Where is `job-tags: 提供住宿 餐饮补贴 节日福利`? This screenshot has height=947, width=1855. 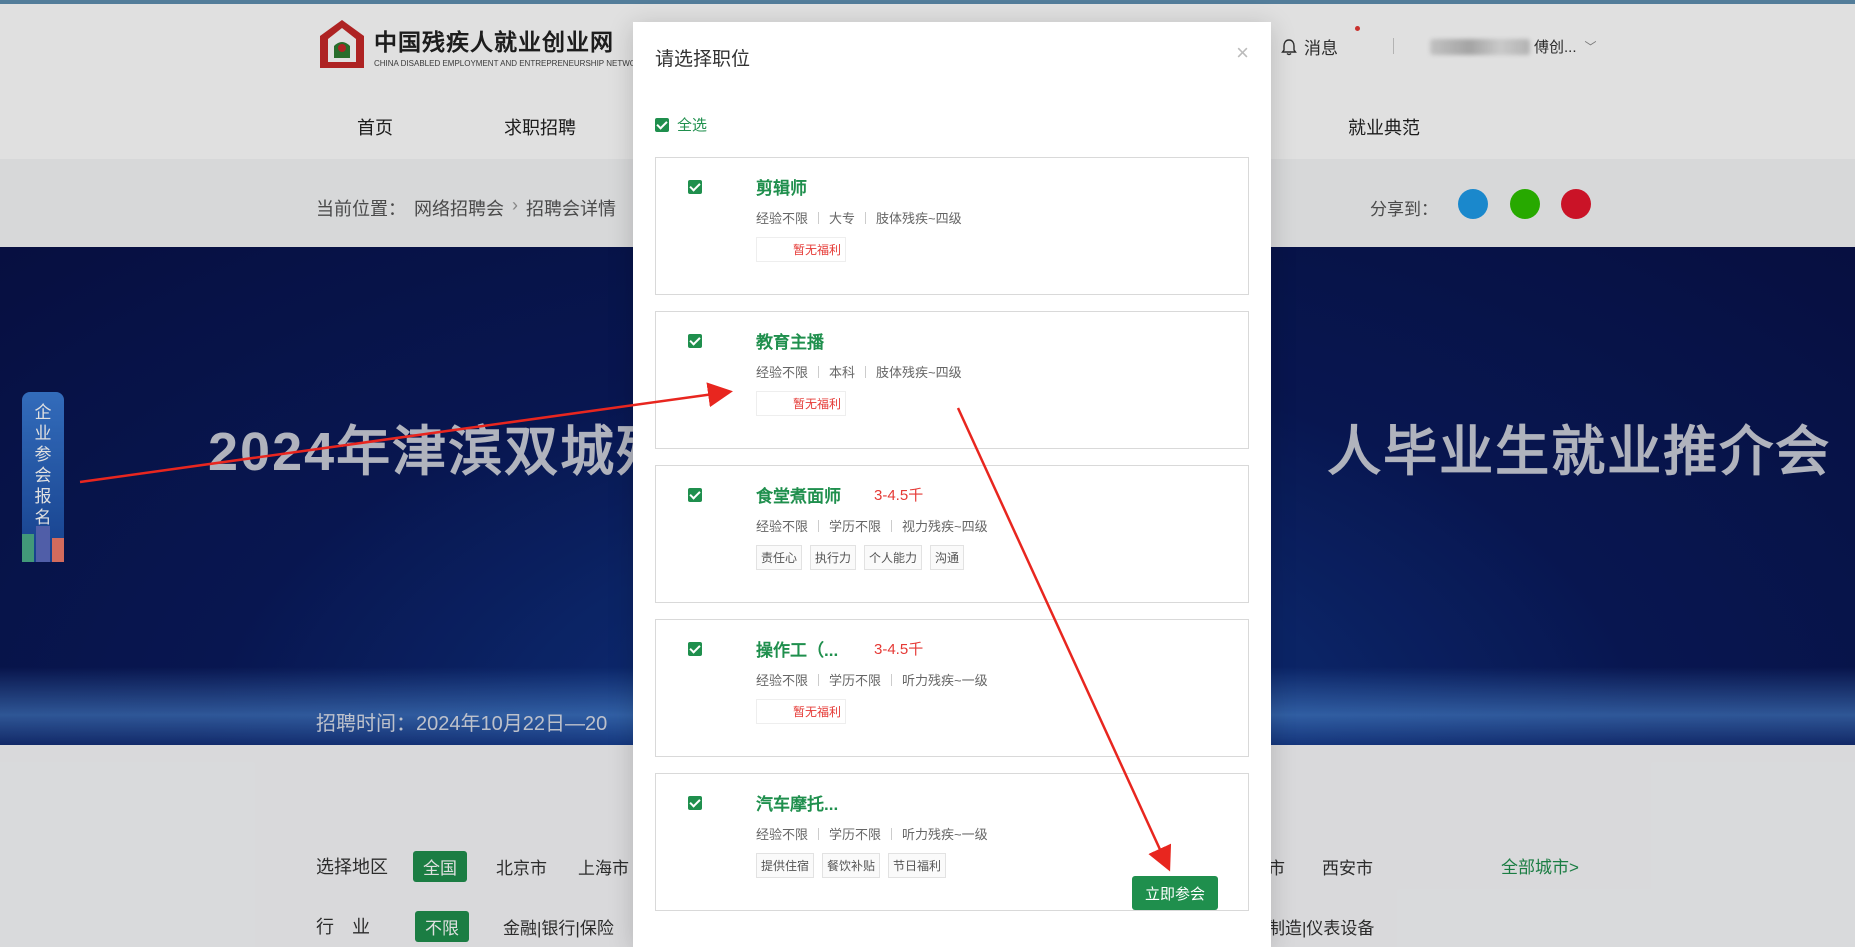
job-tags: 提供住宿 餐饮补贴 节日福利 is located at coordinates (866, 865).